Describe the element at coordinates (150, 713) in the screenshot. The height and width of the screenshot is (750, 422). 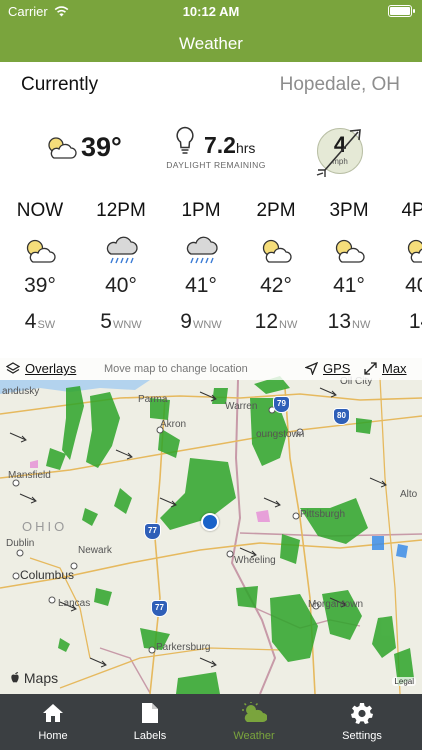
I see `document-icon` at that location.